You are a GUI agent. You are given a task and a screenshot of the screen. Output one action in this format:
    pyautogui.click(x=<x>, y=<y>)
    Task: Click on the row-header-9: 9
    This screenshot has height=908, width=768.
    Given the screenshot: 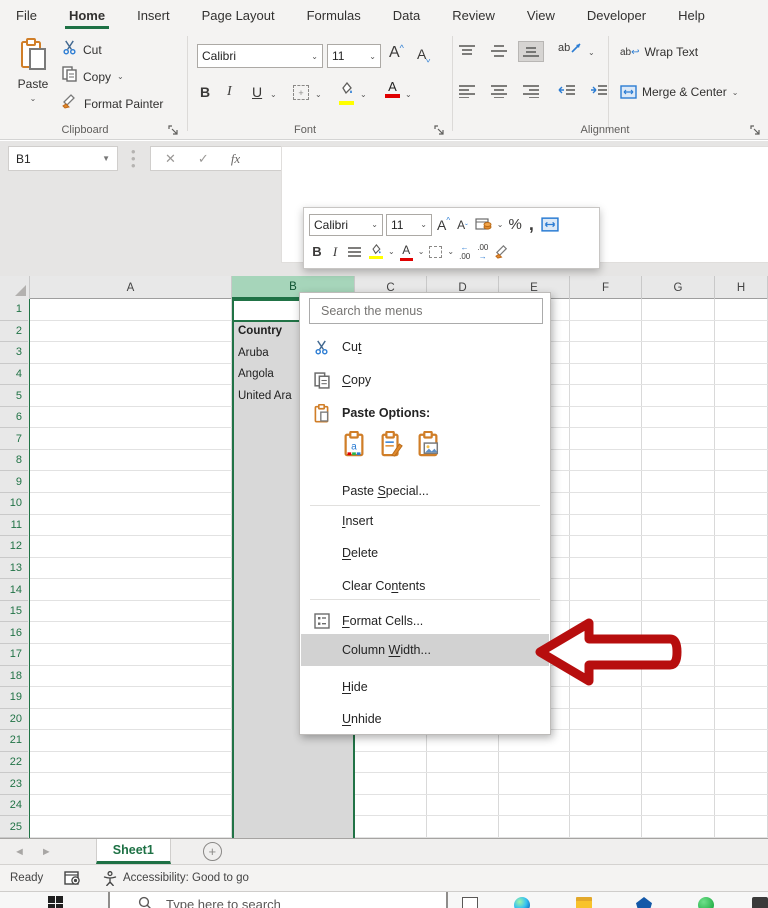 What is the action you would take?
    pyautogui.click(x=14, y=482)
    